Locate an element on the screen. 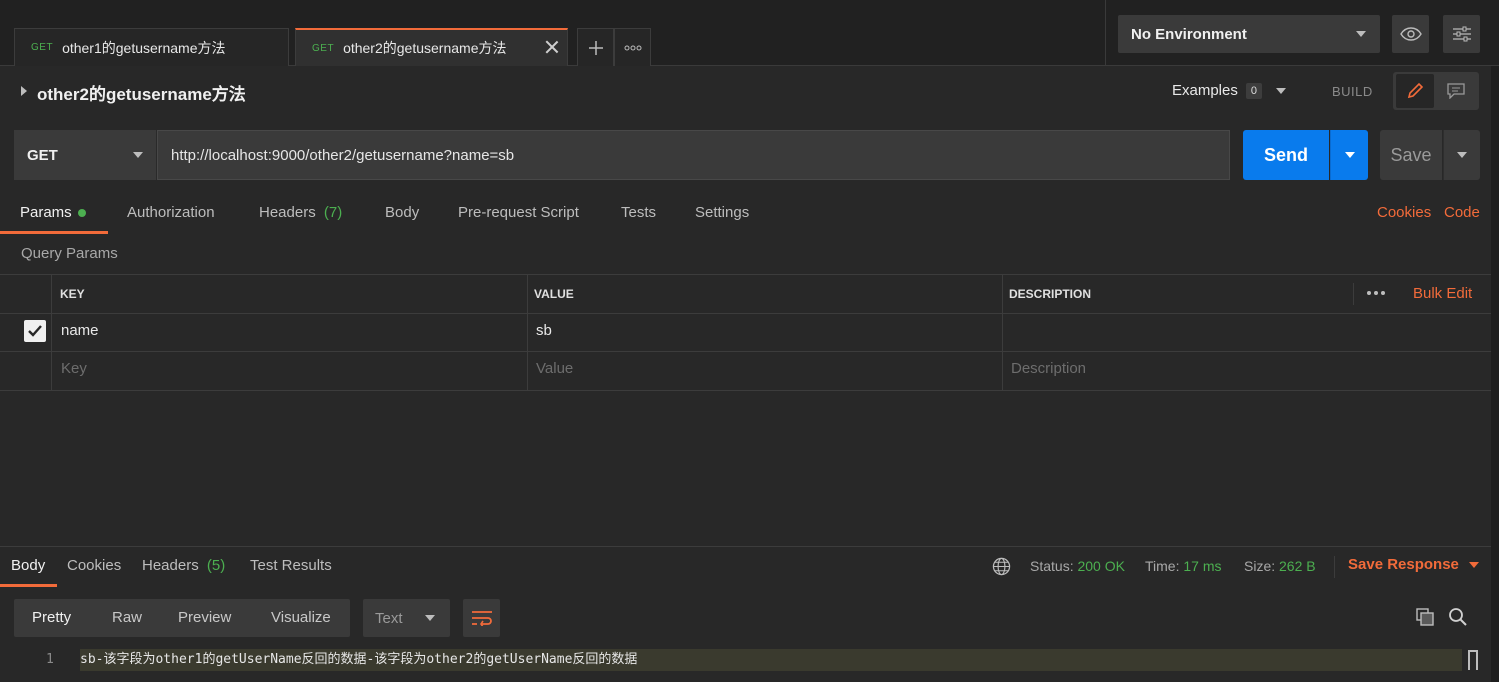 Image resolution: width=1499 pixels, height=682 pixels. save-button: Save is located at coordinates (1411, 155).